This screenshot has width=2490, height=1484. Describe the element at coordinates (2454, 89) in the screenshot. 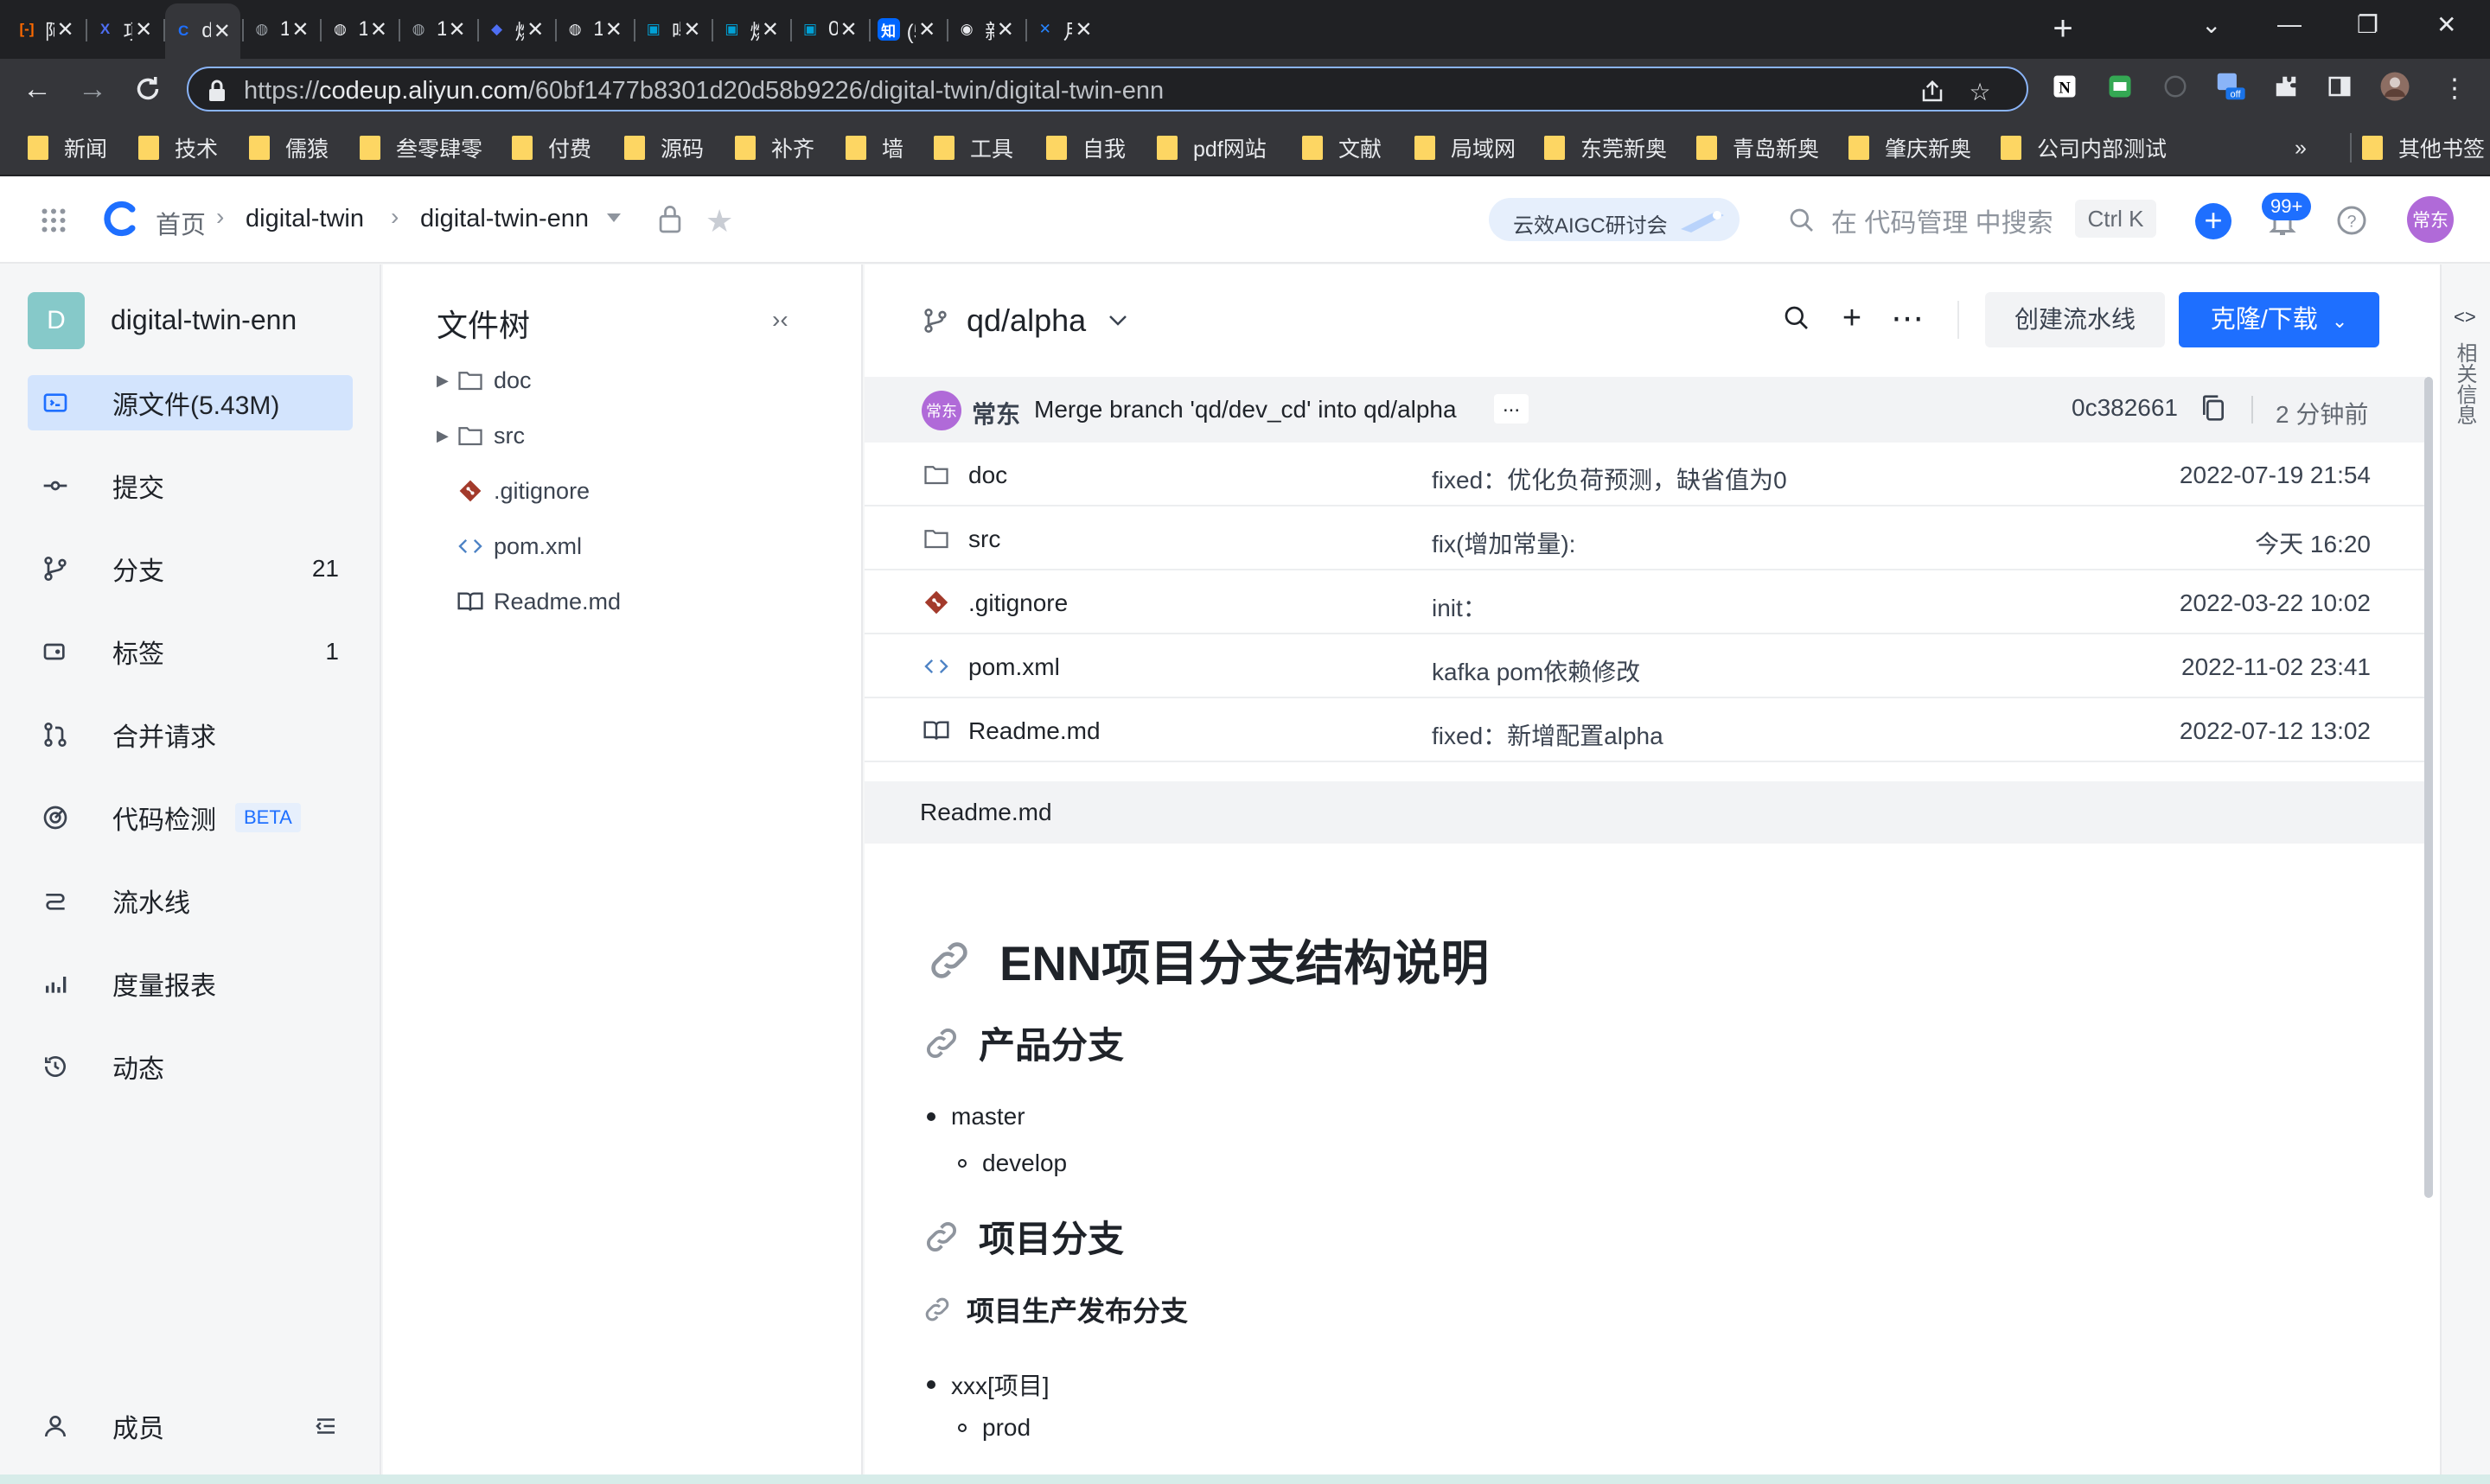

I see `browser-menu-icon: ⋮` at that location.